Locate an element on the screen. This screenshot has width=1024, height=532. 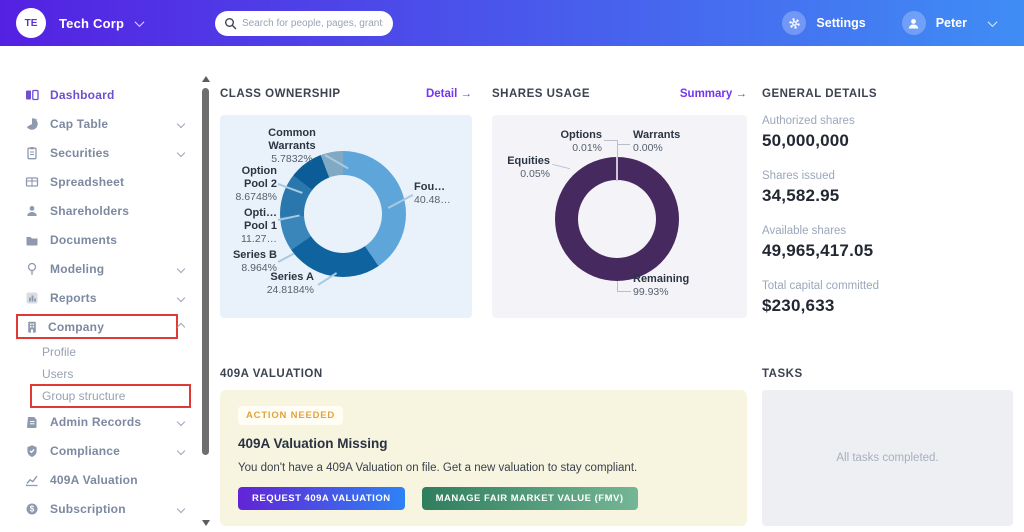
segment-divider-line is located at coordinates (617, 169).